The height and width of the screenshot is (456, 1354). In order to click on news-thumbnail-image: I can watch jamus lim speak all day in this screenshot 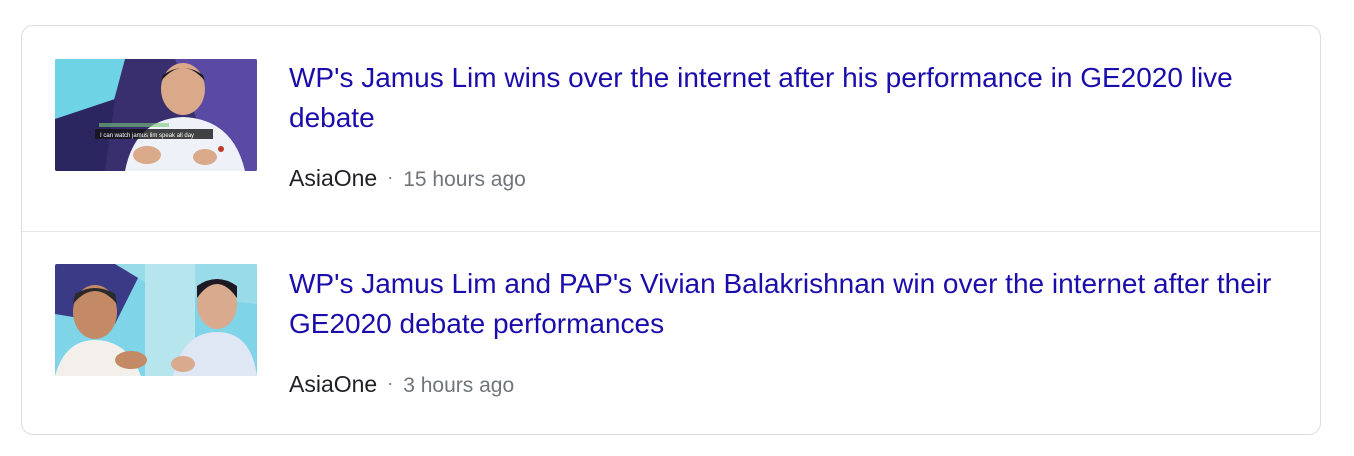, I will do `click(156, 115)`.